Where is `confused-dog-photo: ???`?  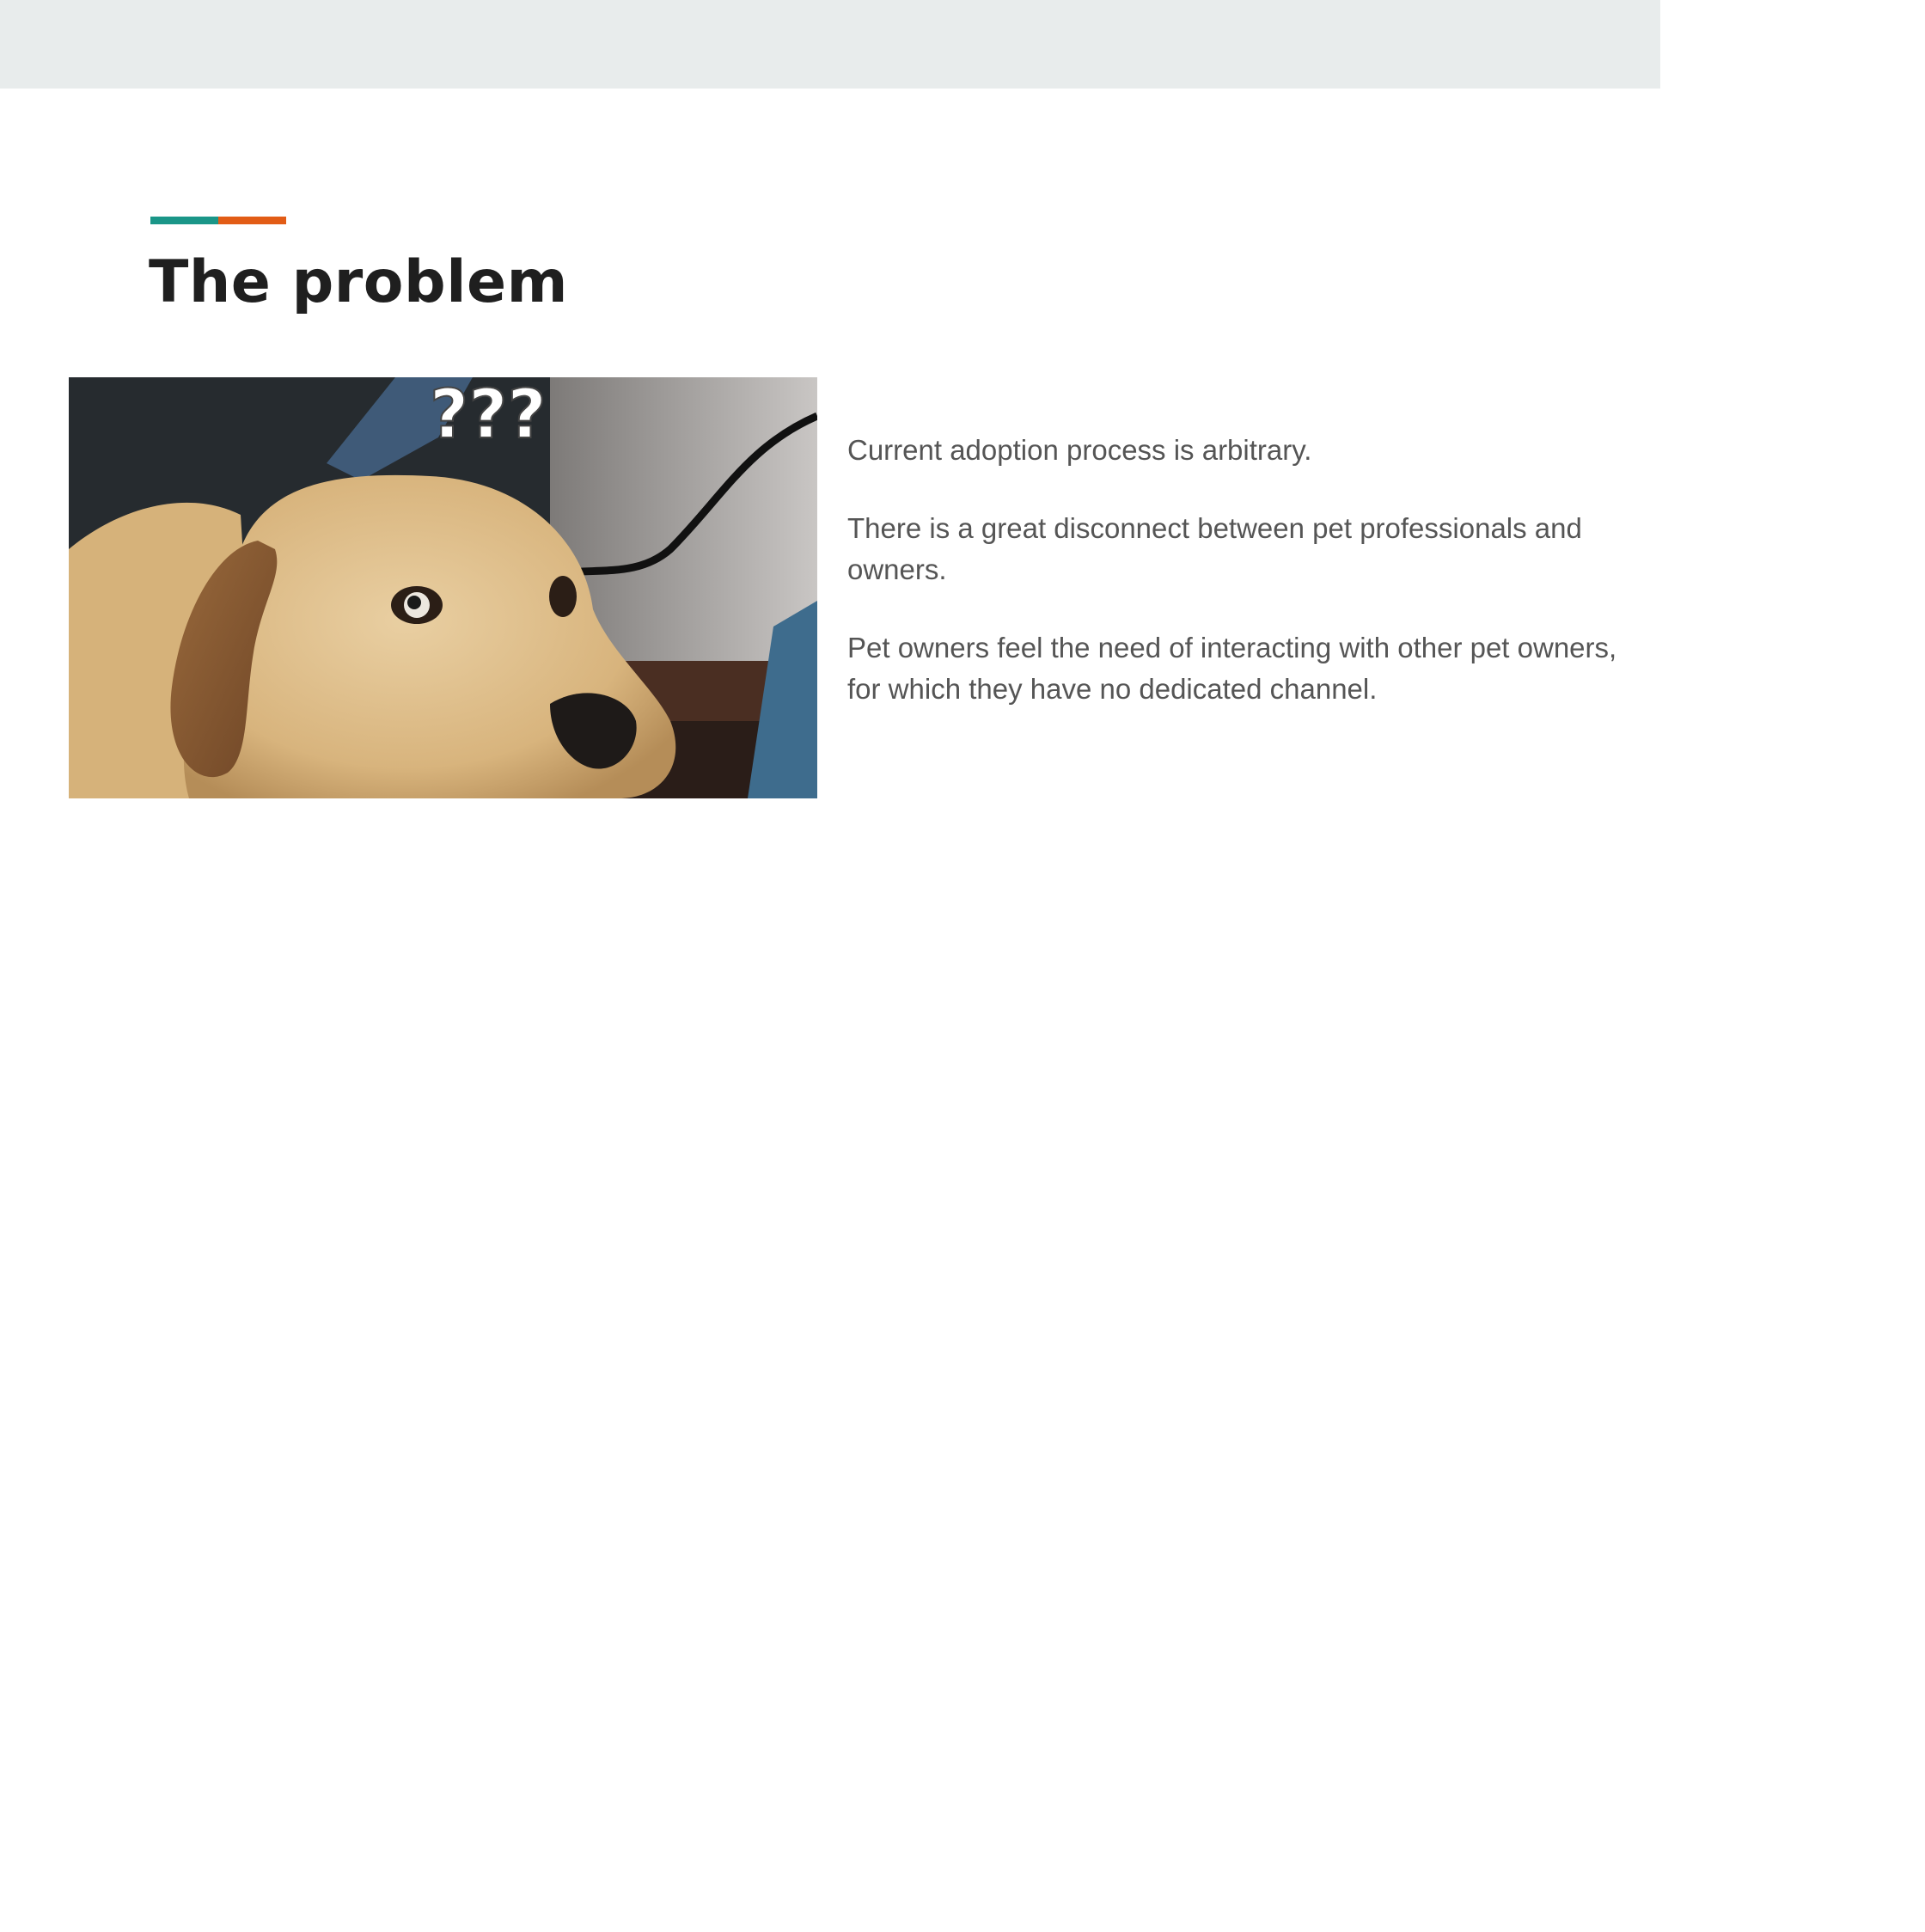 confused-dog-photo: ??? is located at coordinates (443, 587).